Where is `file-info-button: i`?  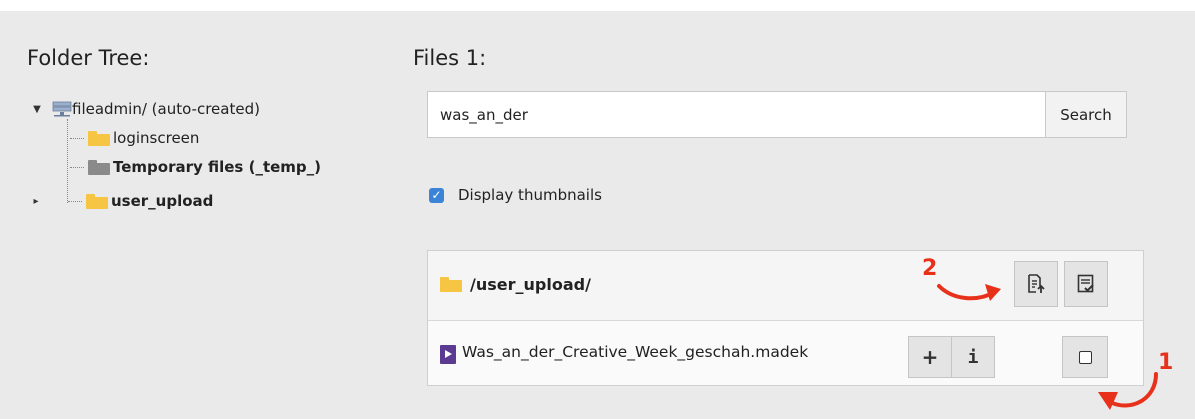 file-info-button: i is located at coordinates (973, 357).